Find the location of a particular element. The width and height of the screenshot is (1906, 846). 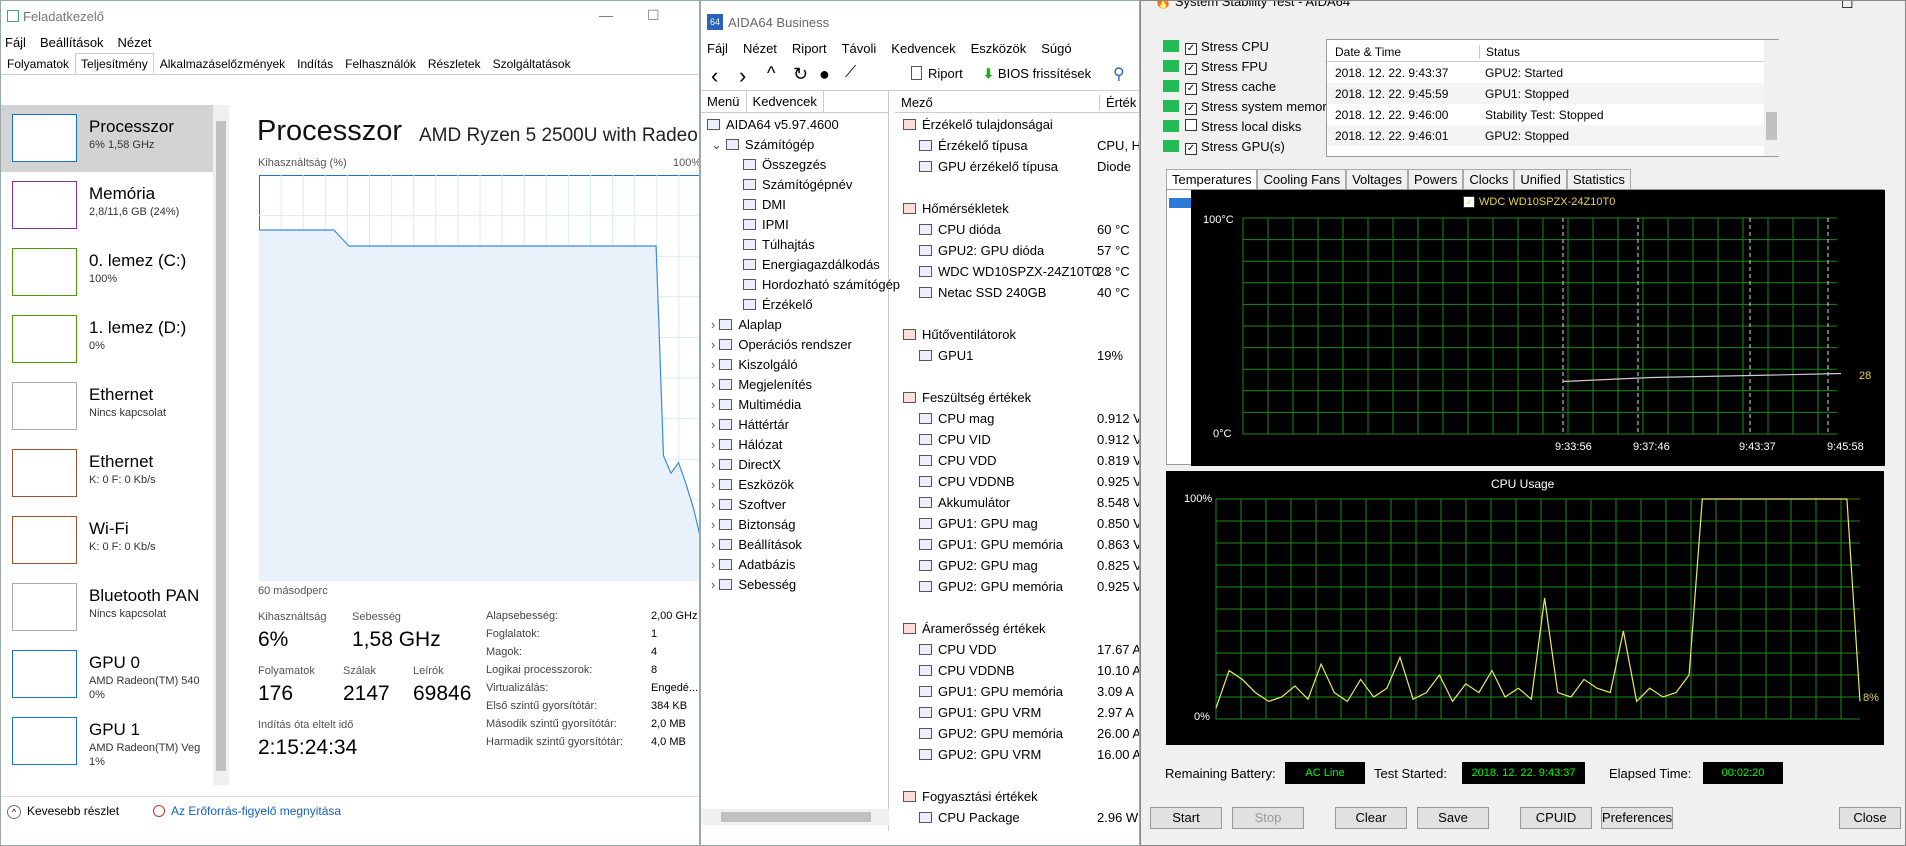

user-icon: ● is located at coordinates (824, 74).